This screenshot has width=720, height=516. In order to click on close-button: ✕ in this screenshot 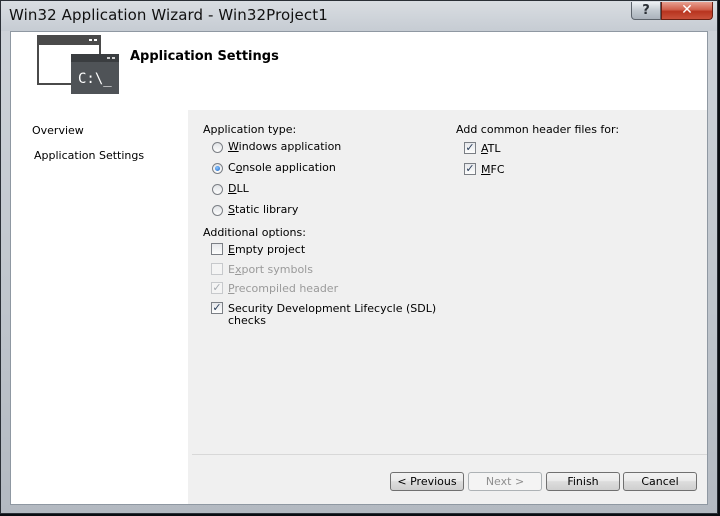, I will do `click(687, 11)`.